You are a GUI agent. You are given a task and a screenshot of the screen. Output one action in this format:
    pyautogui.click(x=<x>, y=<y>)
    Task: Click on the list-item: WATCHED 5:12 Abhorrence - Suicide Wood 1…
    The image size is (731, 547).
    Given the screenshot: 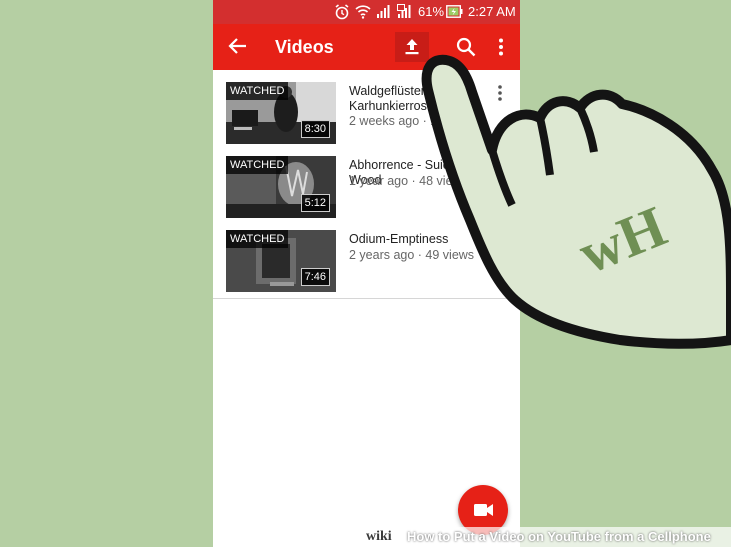 What is the action you would take?
    pyautogui.click(x=366, y=181)
    